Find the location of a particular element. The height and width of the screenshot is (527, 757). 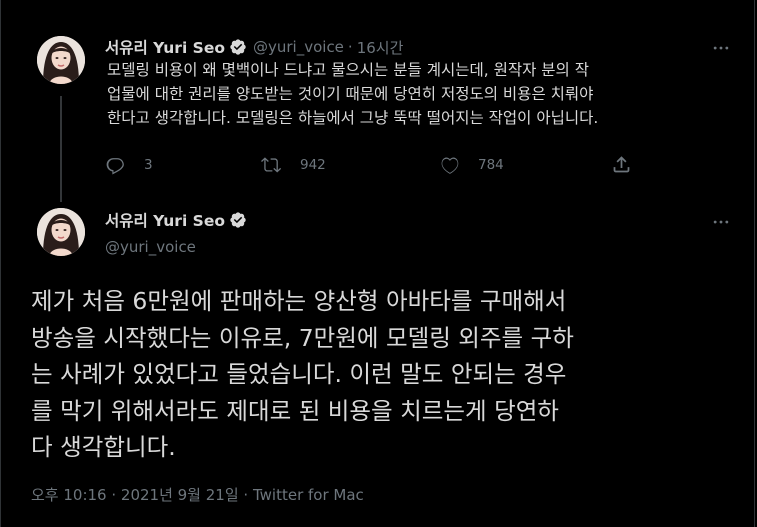

display-name: 서유리 Yuri Seo is located at coordinates (165, 47).